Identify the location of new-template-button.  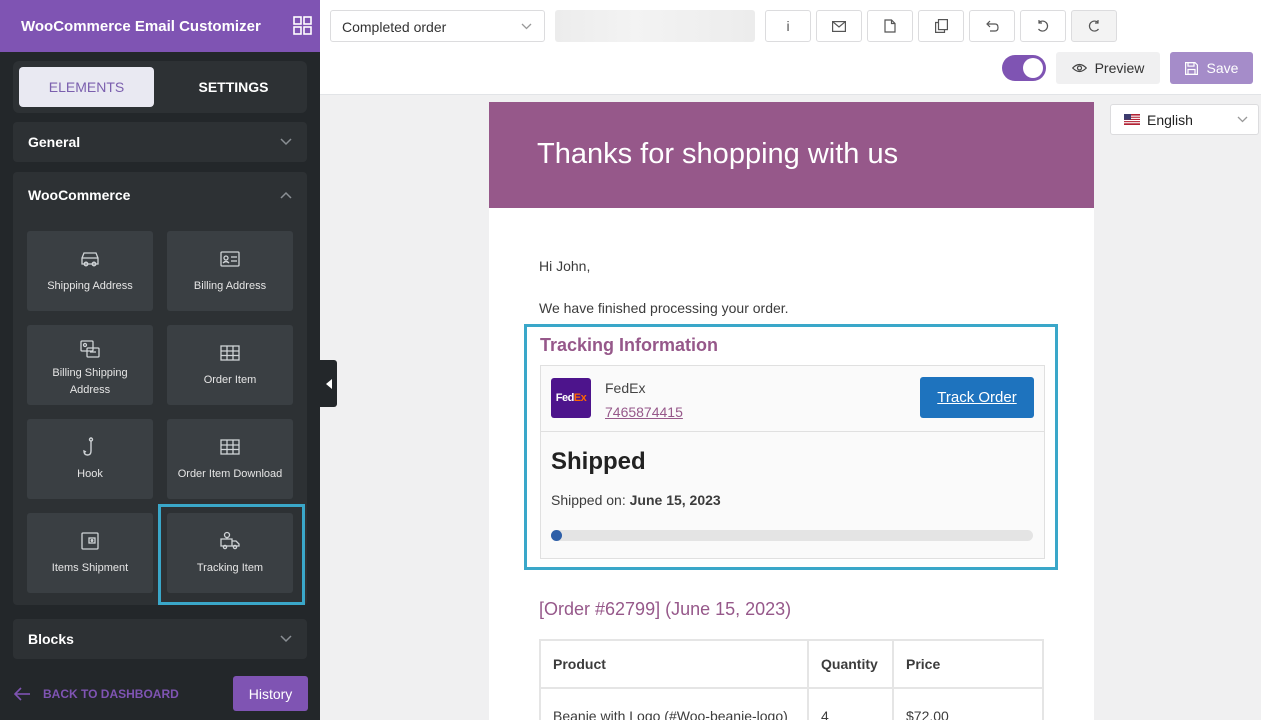
(890, 26).